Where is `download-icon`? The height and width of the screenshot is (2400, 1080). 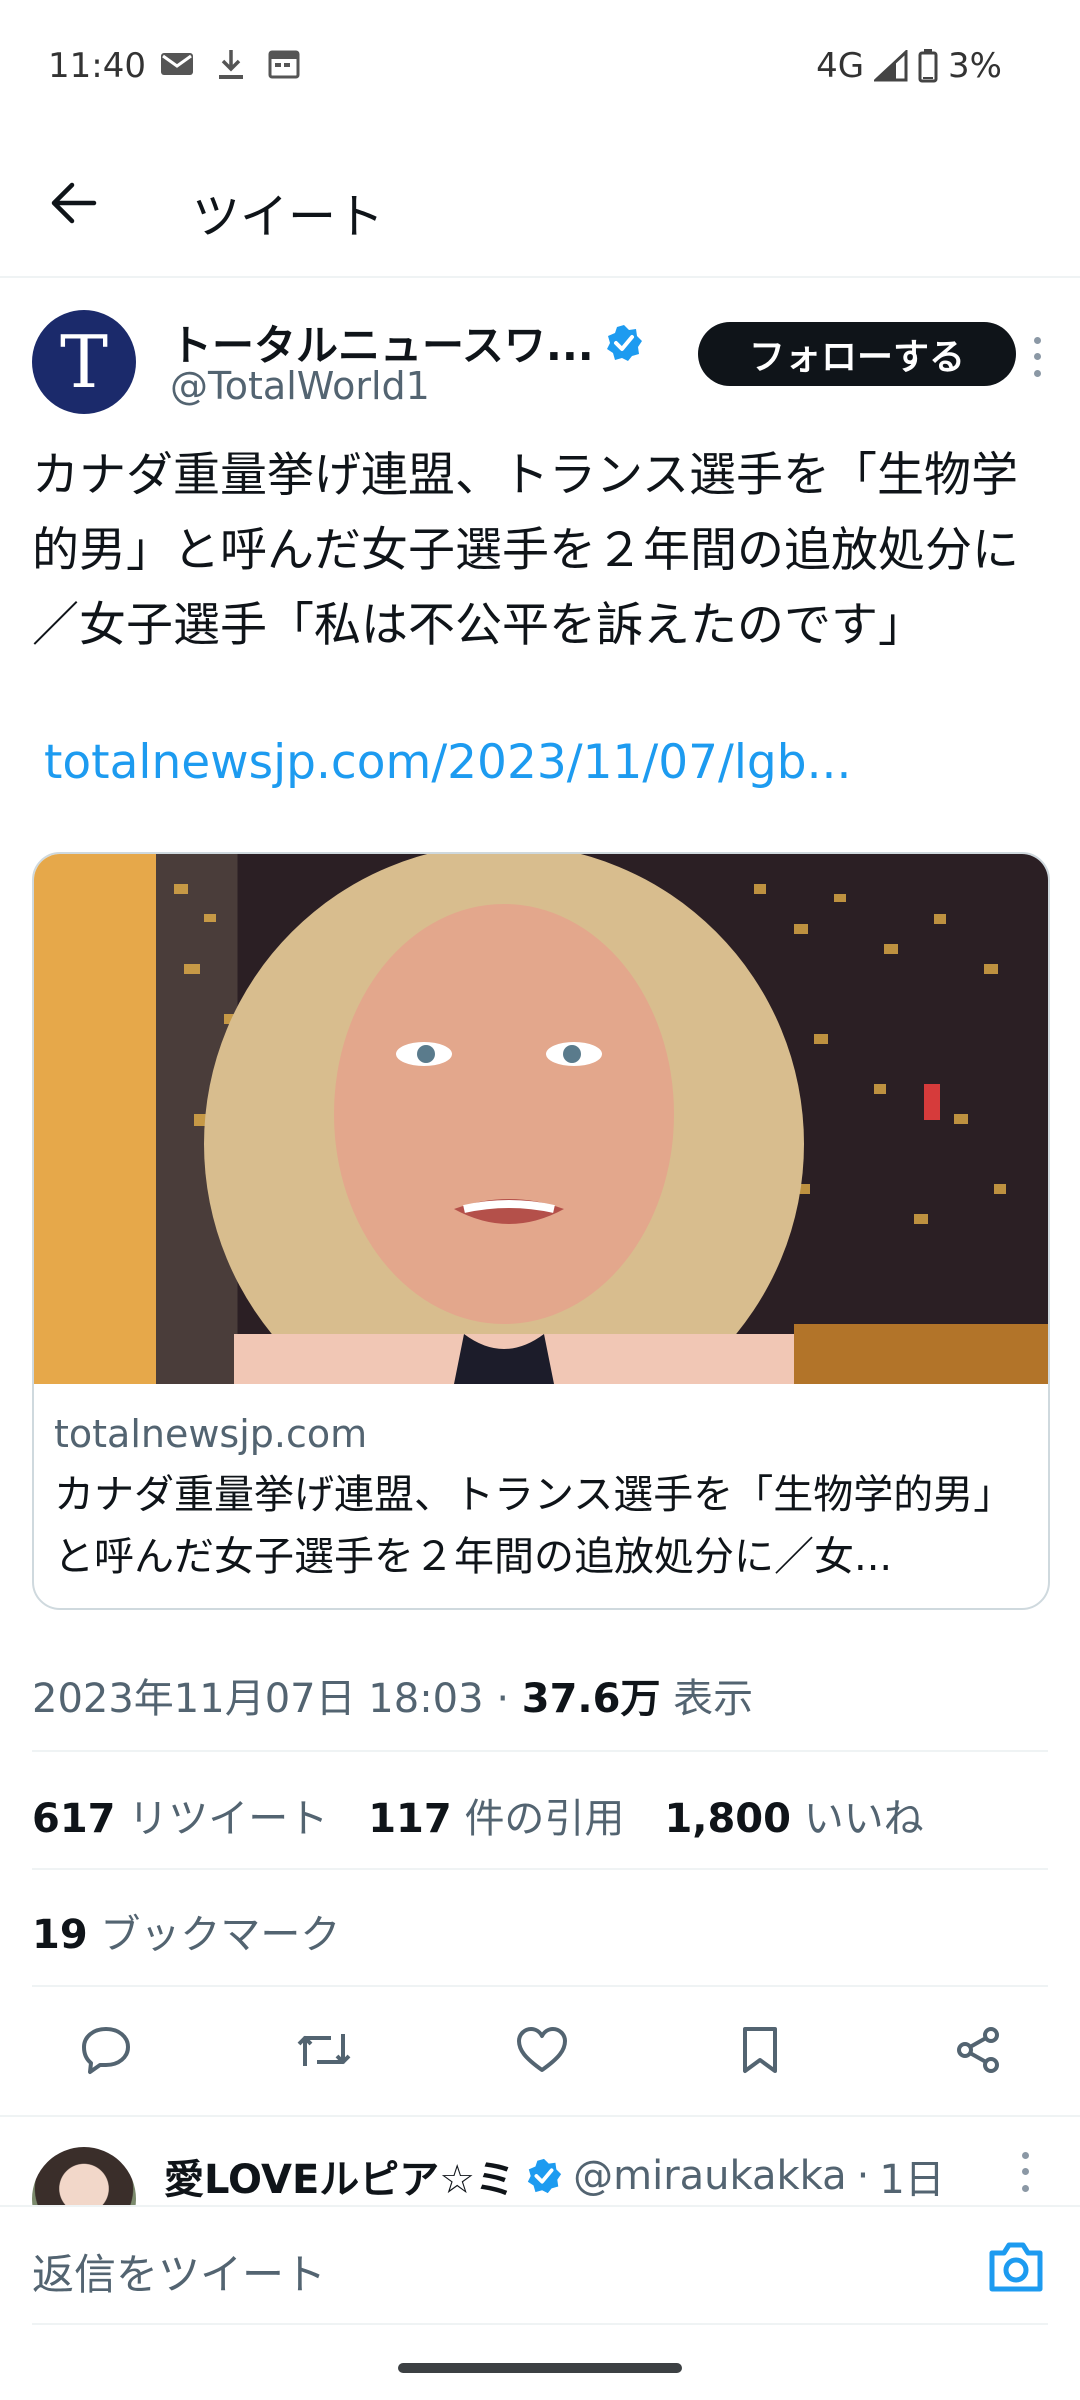 download-icon is located at coordinates (231, 64).